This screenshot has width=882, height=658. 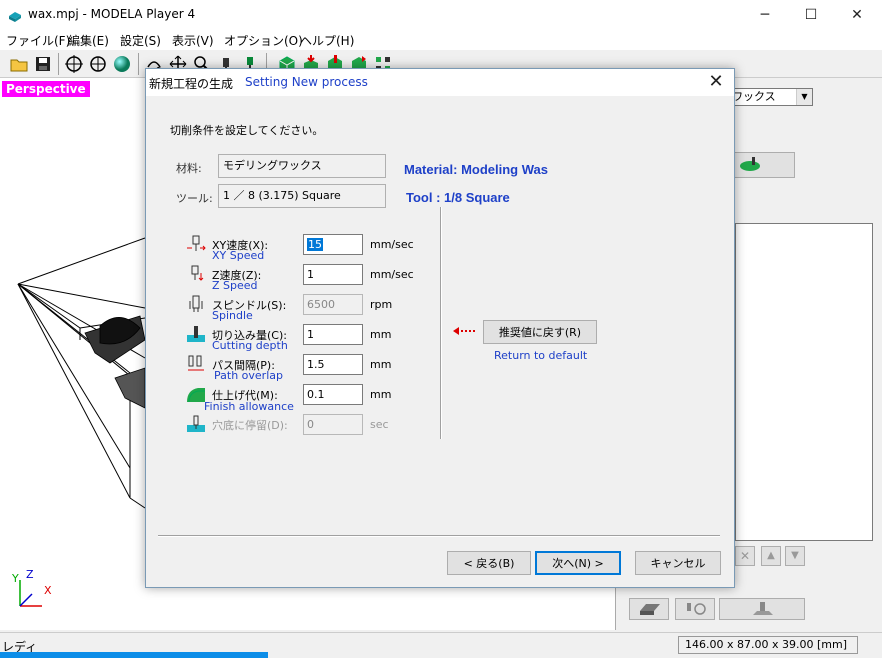 What do you see at coordinates (250, 345) in the screenshot?
I see `cutting-depth-label-en: Cutting depth` at bounding box center [250, 345].